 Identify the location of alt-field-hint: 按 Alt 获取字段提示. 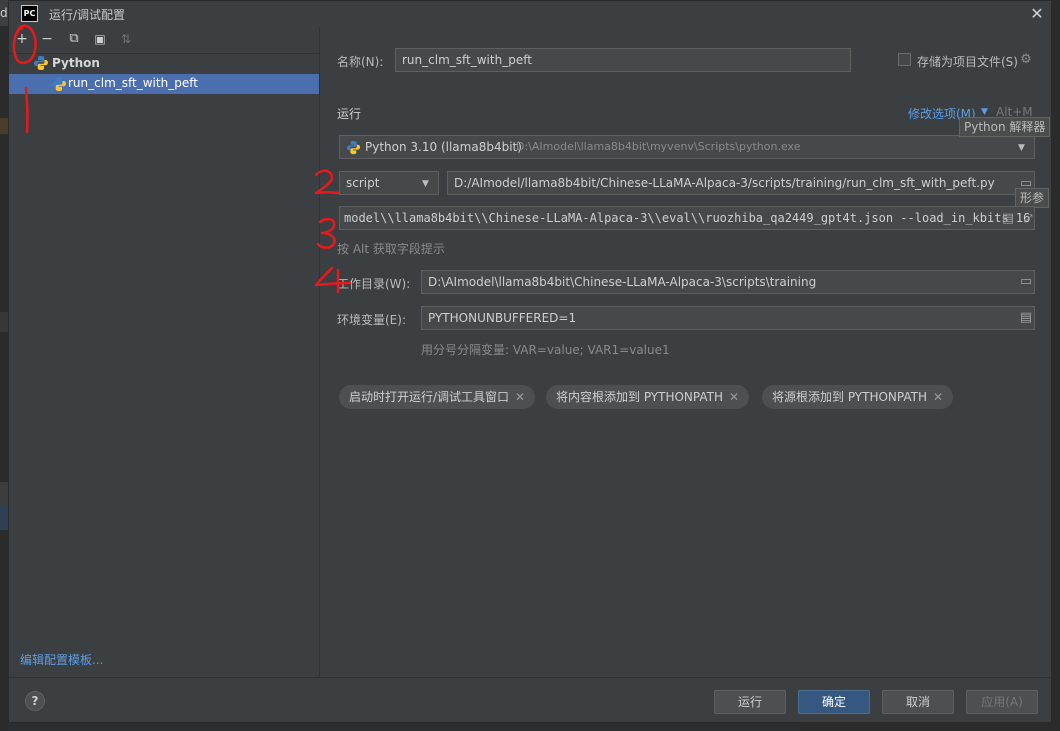
(391, 249).